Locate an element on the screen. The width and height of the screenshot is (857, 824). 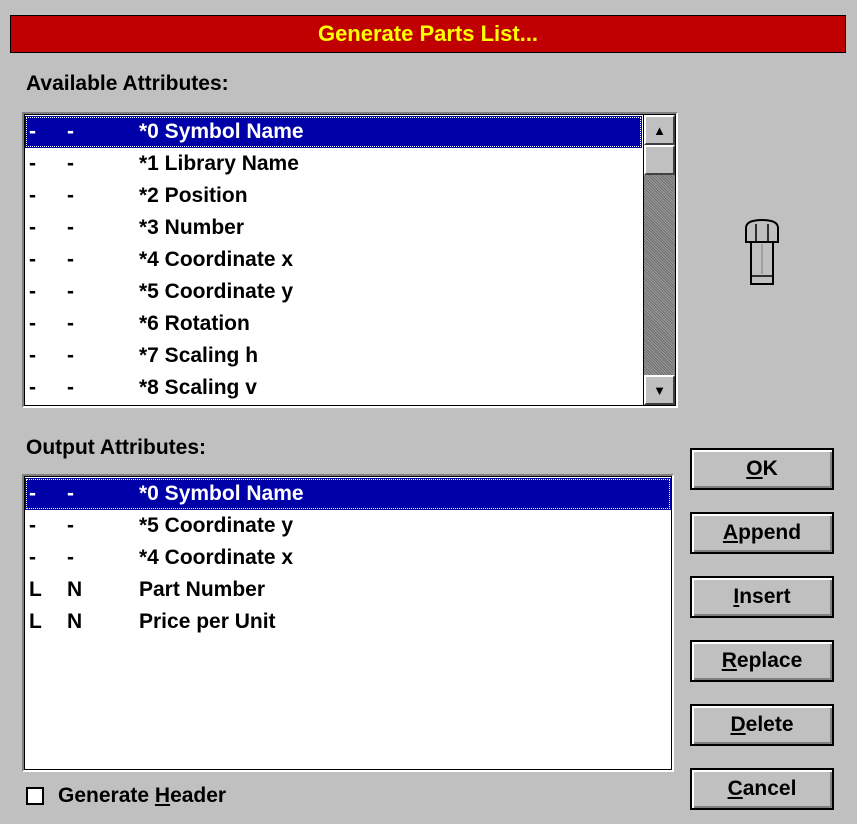
list-item: - - *8 Scaling v is located at coordinates (333, 388).